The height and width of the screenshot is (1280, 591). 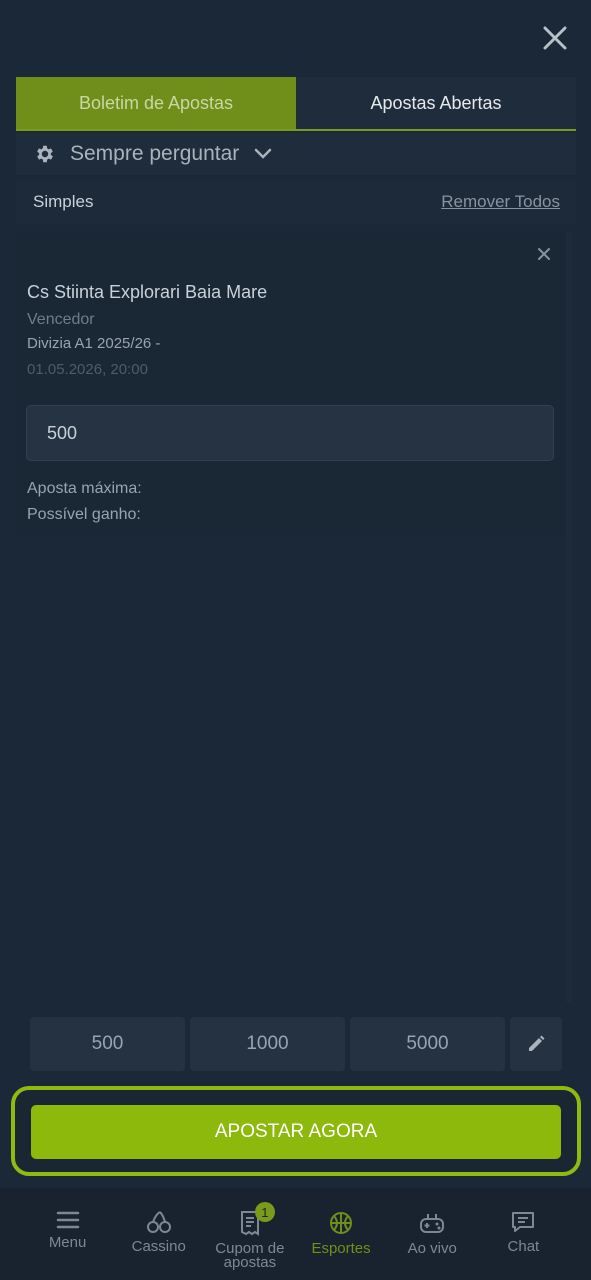 I want to click on nav-cassino: Cassino, so click(x=159, y=1234).